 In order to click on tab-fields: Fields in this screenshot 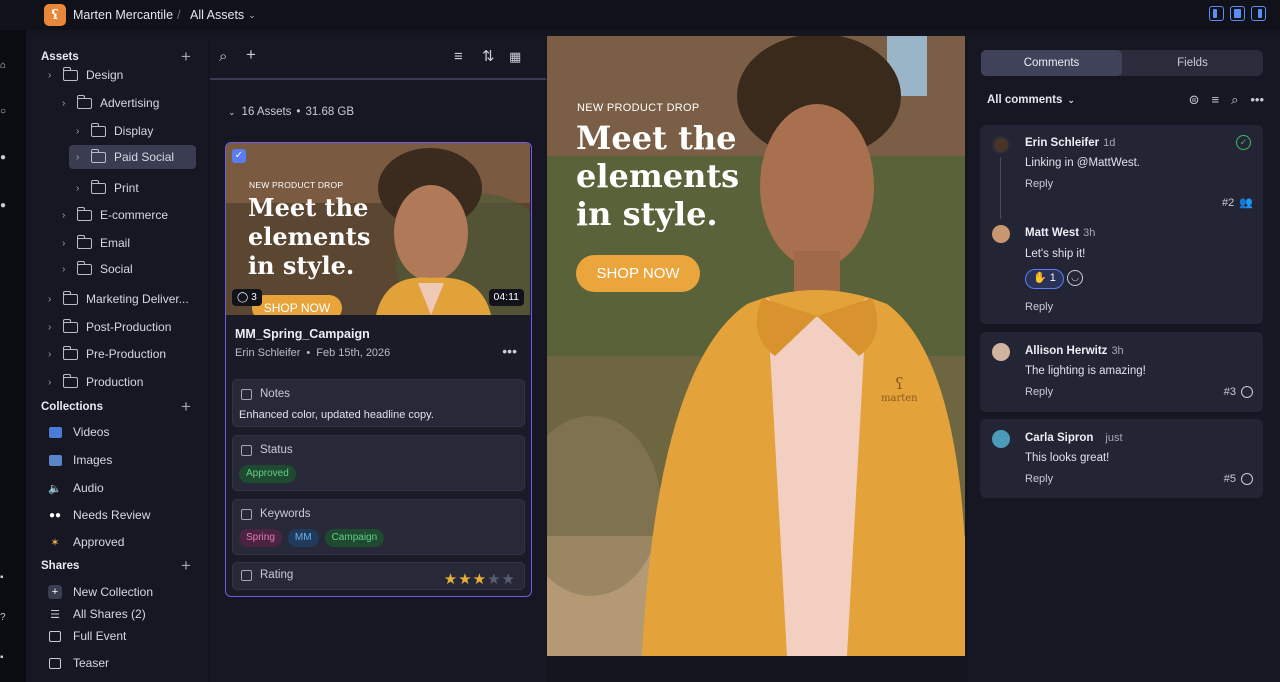, I will do `click(1192, 63)`.